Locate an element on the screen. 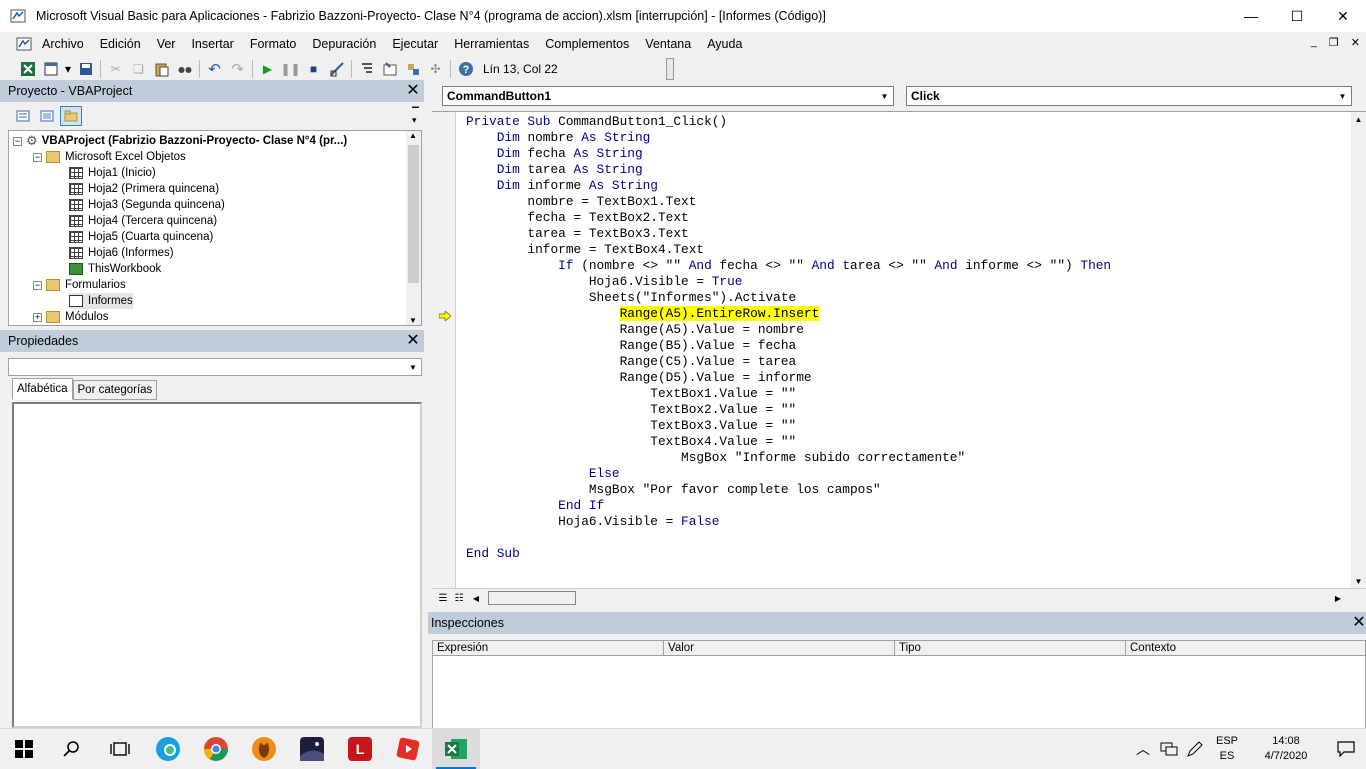  code-line: nombre = TextBox1.Text is located at coordinates (788, 202).